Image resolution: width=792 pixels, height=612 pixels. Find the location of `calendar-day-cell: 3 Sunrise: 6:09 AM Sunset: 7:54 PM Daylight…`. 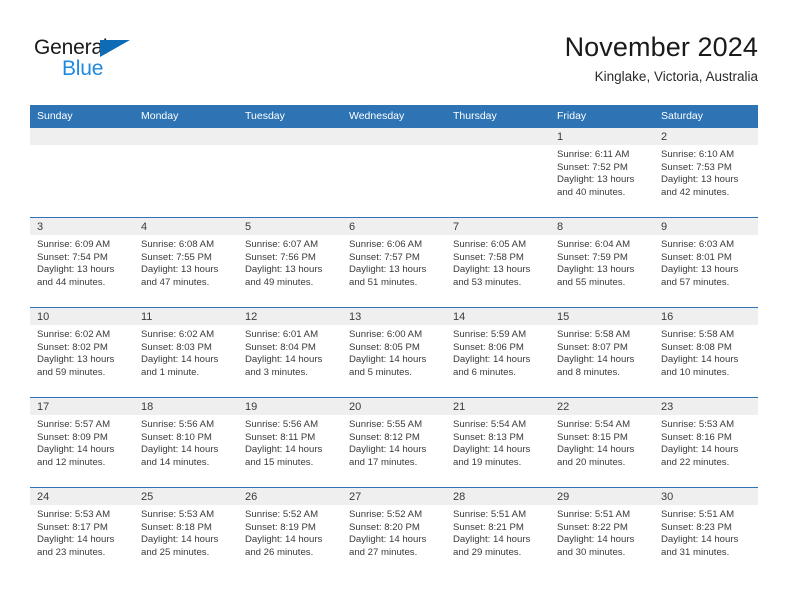

calendar-day-cell: 3 Sunrise: 6:09 AM Sunset: 7:54 PM Daylight… is located at coordinates (82, 262).